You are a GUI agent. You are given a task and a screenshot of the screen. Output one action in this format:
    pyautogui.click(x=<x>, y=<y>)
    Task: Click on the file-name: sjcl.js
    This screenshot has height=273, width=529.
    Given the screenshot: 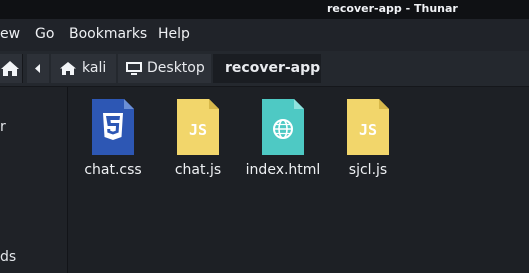 What is the action you would take?
    pyautogui.click(x=368, y=170)
    